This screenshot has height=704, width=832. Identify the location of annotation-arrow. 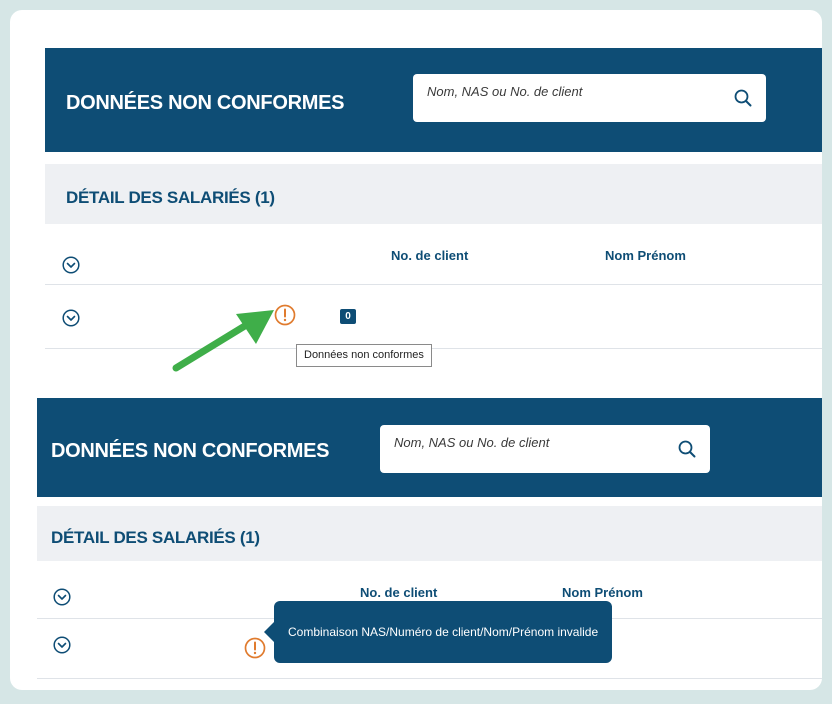
(223, 341).